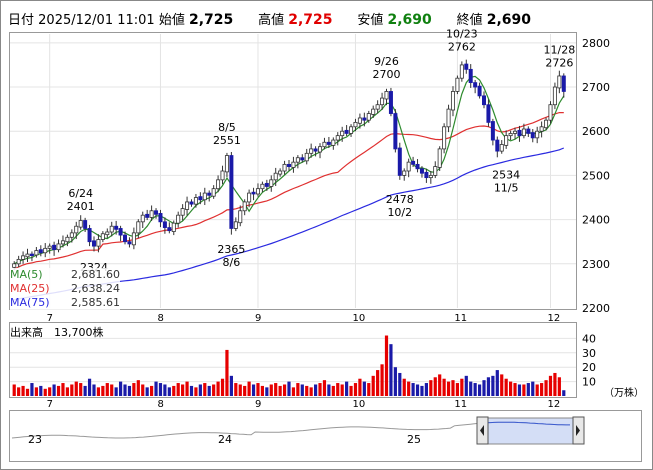 This screenshot has height=470, width=653. I want to click on volume-month-tick-label: 9, so click(258, 404).